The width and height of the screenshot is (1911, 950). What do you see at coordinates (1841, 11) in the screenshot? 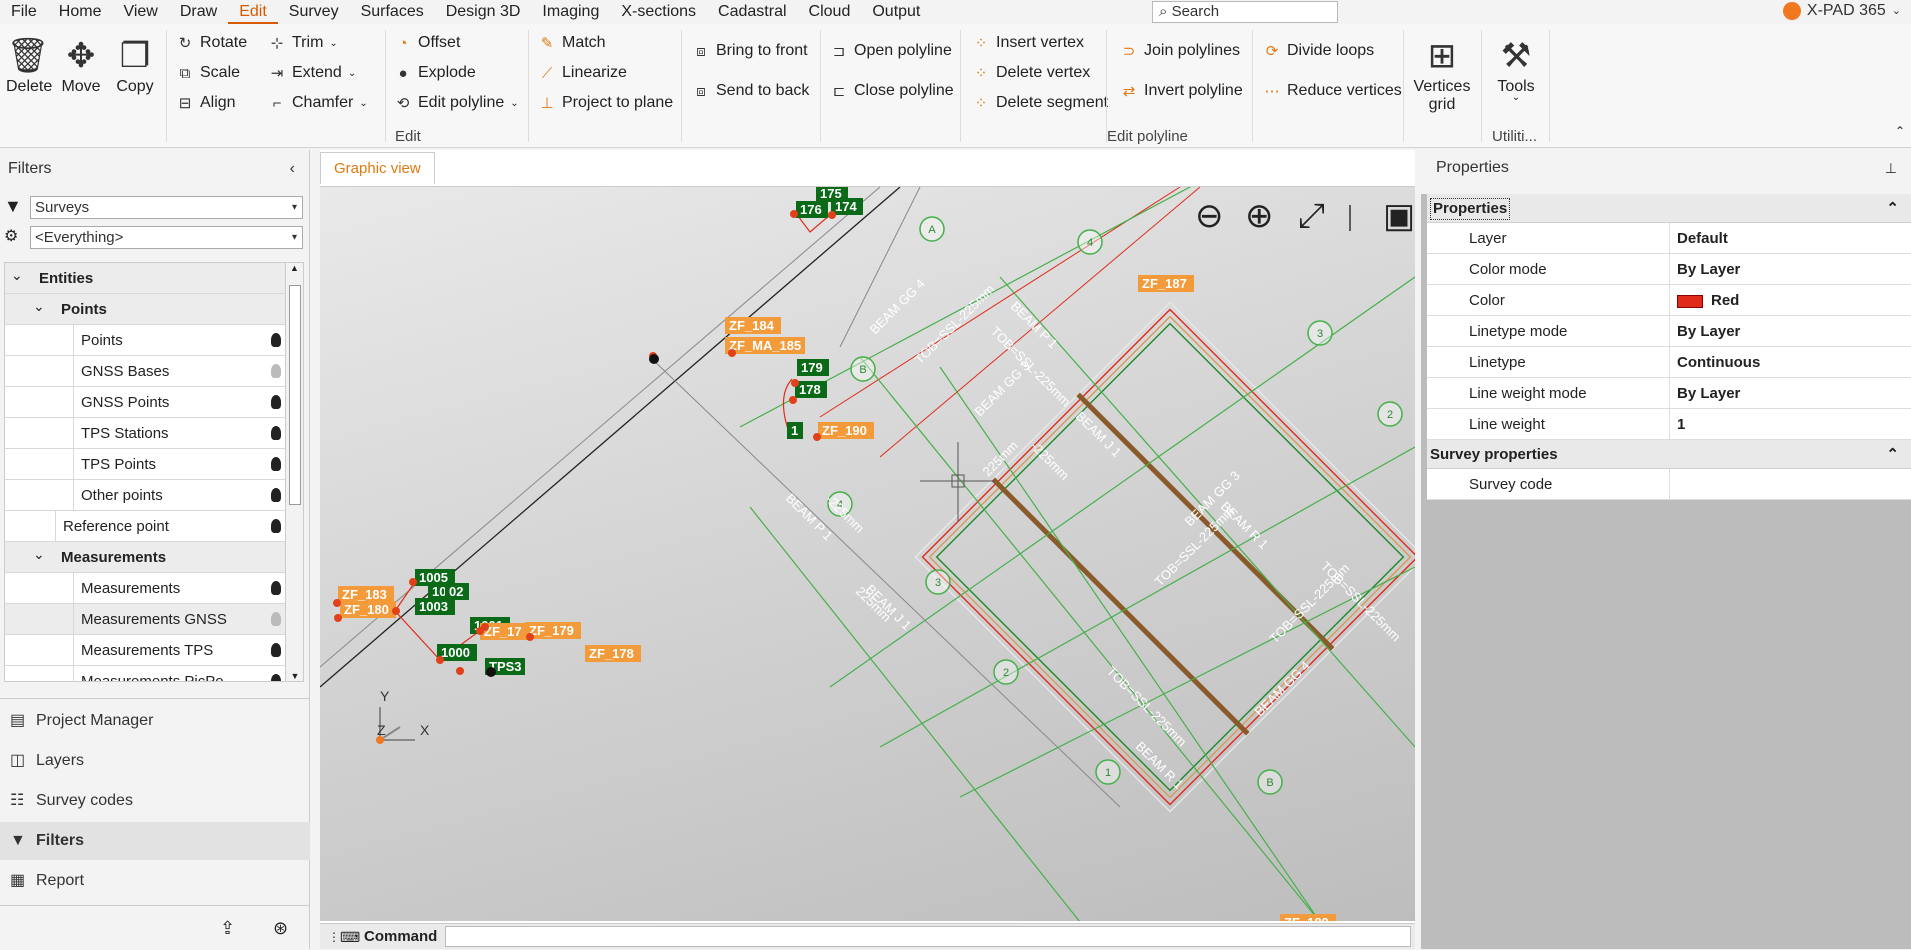
I see `brand: X-PAD 365 ⌄` at bounding box center [1841, 11].